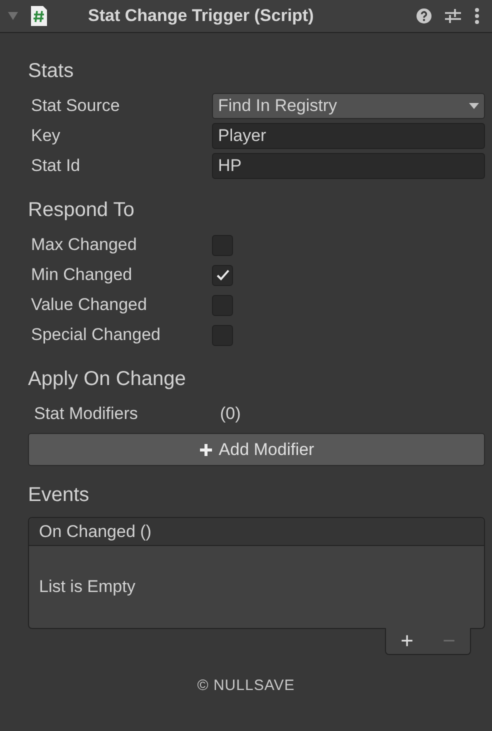 This screenshot has width=492, height=731. I want to click on copyright-text: © NULLSAVE, so click(246, 686).